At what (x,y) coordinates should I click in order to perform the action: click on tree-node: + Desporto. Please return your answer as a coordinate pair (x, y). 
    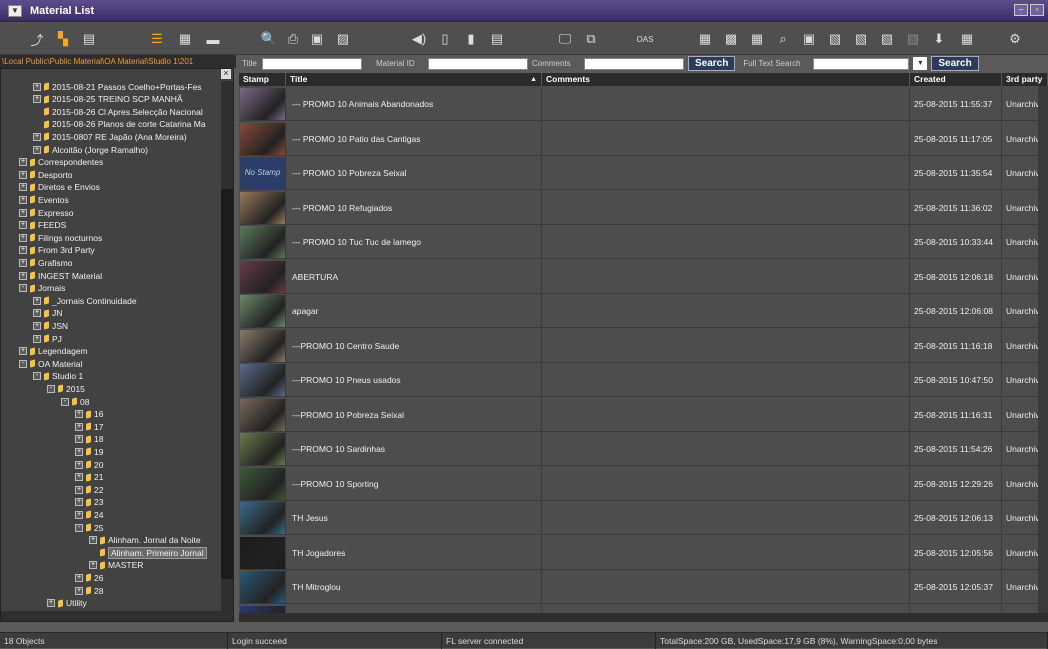
    Looking at the image, I should click on (46, 174).